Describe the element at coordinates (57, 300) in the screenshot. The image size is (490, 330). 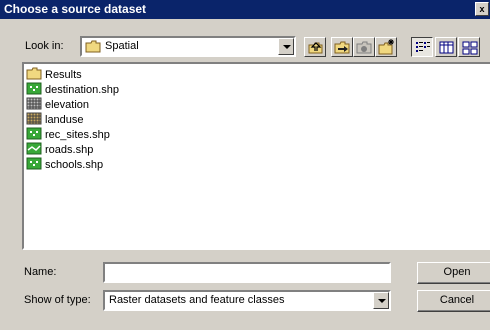
I see `show-of-type-label: Show of type:` at that location.